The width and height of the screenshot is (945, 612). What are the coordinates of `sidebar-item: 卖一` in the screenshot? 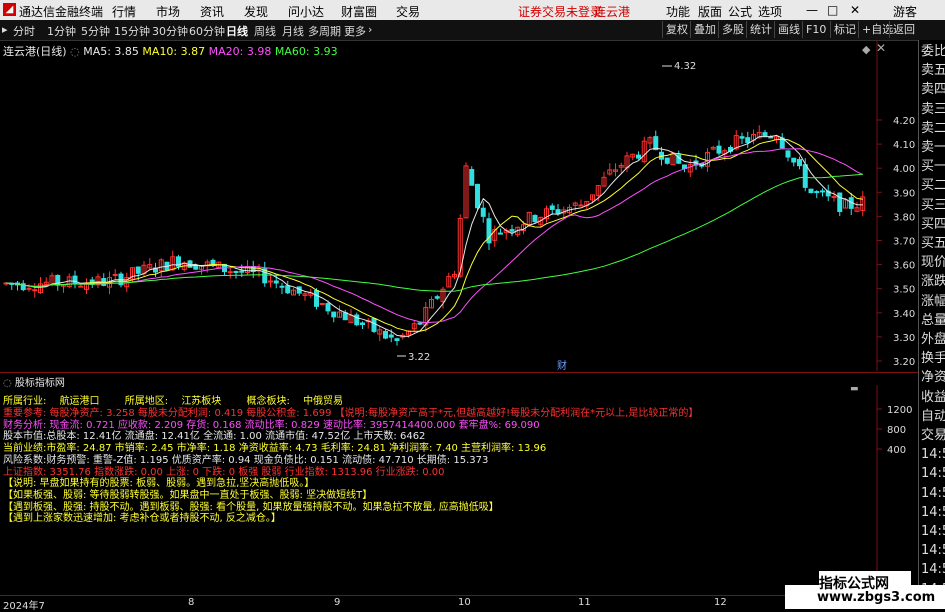 It's located at (933, 147).